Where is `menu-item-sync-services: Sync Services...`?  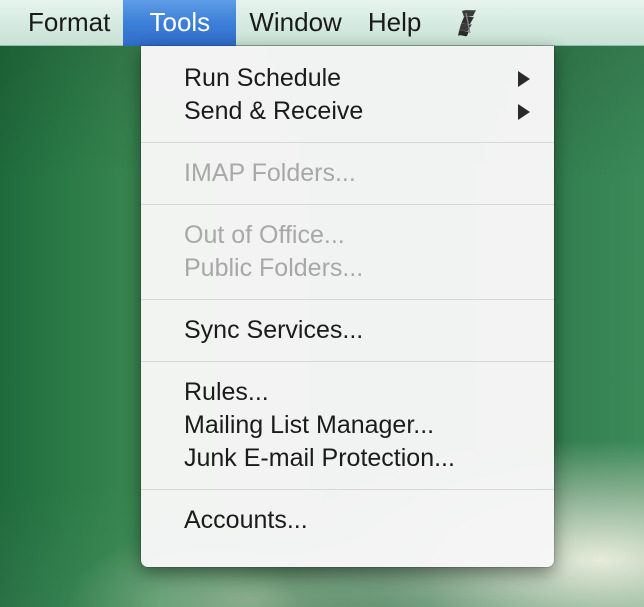 menu-item-sync-services: Sync Services... is located at coordinates (347, 330).